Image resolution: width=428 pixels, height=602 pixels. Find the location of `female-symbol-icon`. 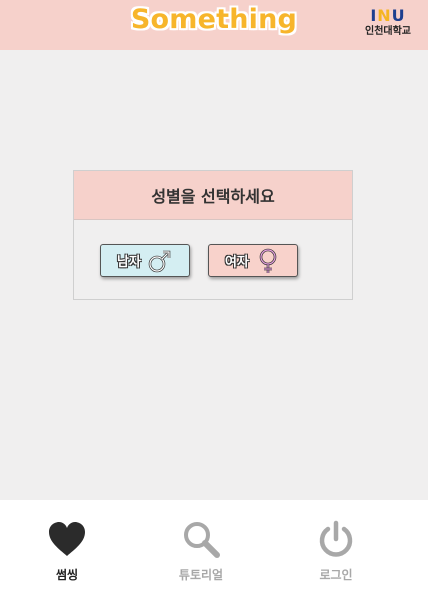

female-symbol-icon is located at coordinates (268, 260).